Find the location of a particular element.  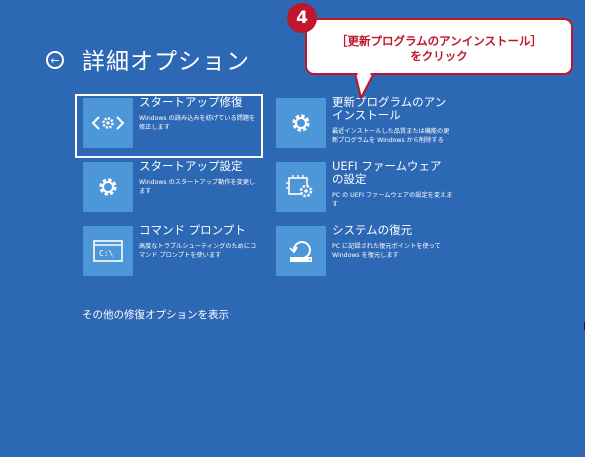

option-description: Windows のスタートアップ動作を変更します is located at coordinates (197, 187).